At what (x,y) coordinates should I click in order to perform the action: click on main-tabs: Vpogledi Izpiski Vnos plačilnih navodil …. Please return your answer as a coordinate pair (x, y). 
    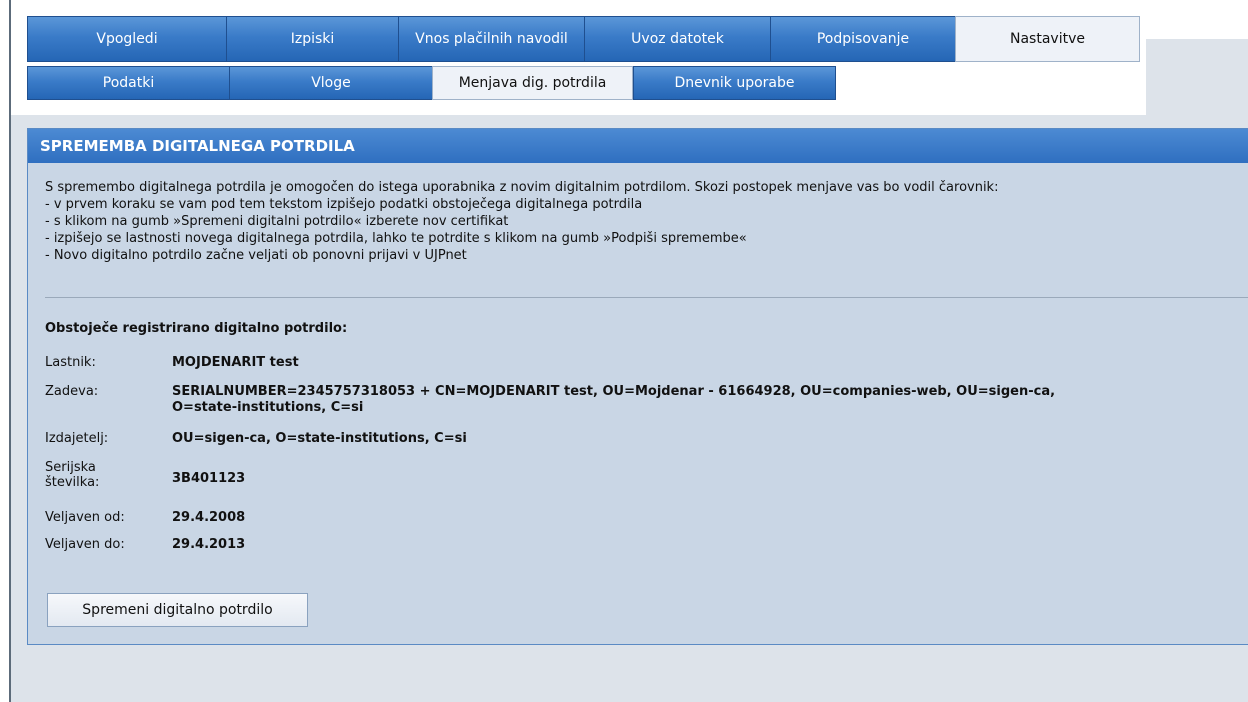
    Looking at the image, I should click on (583, 39).